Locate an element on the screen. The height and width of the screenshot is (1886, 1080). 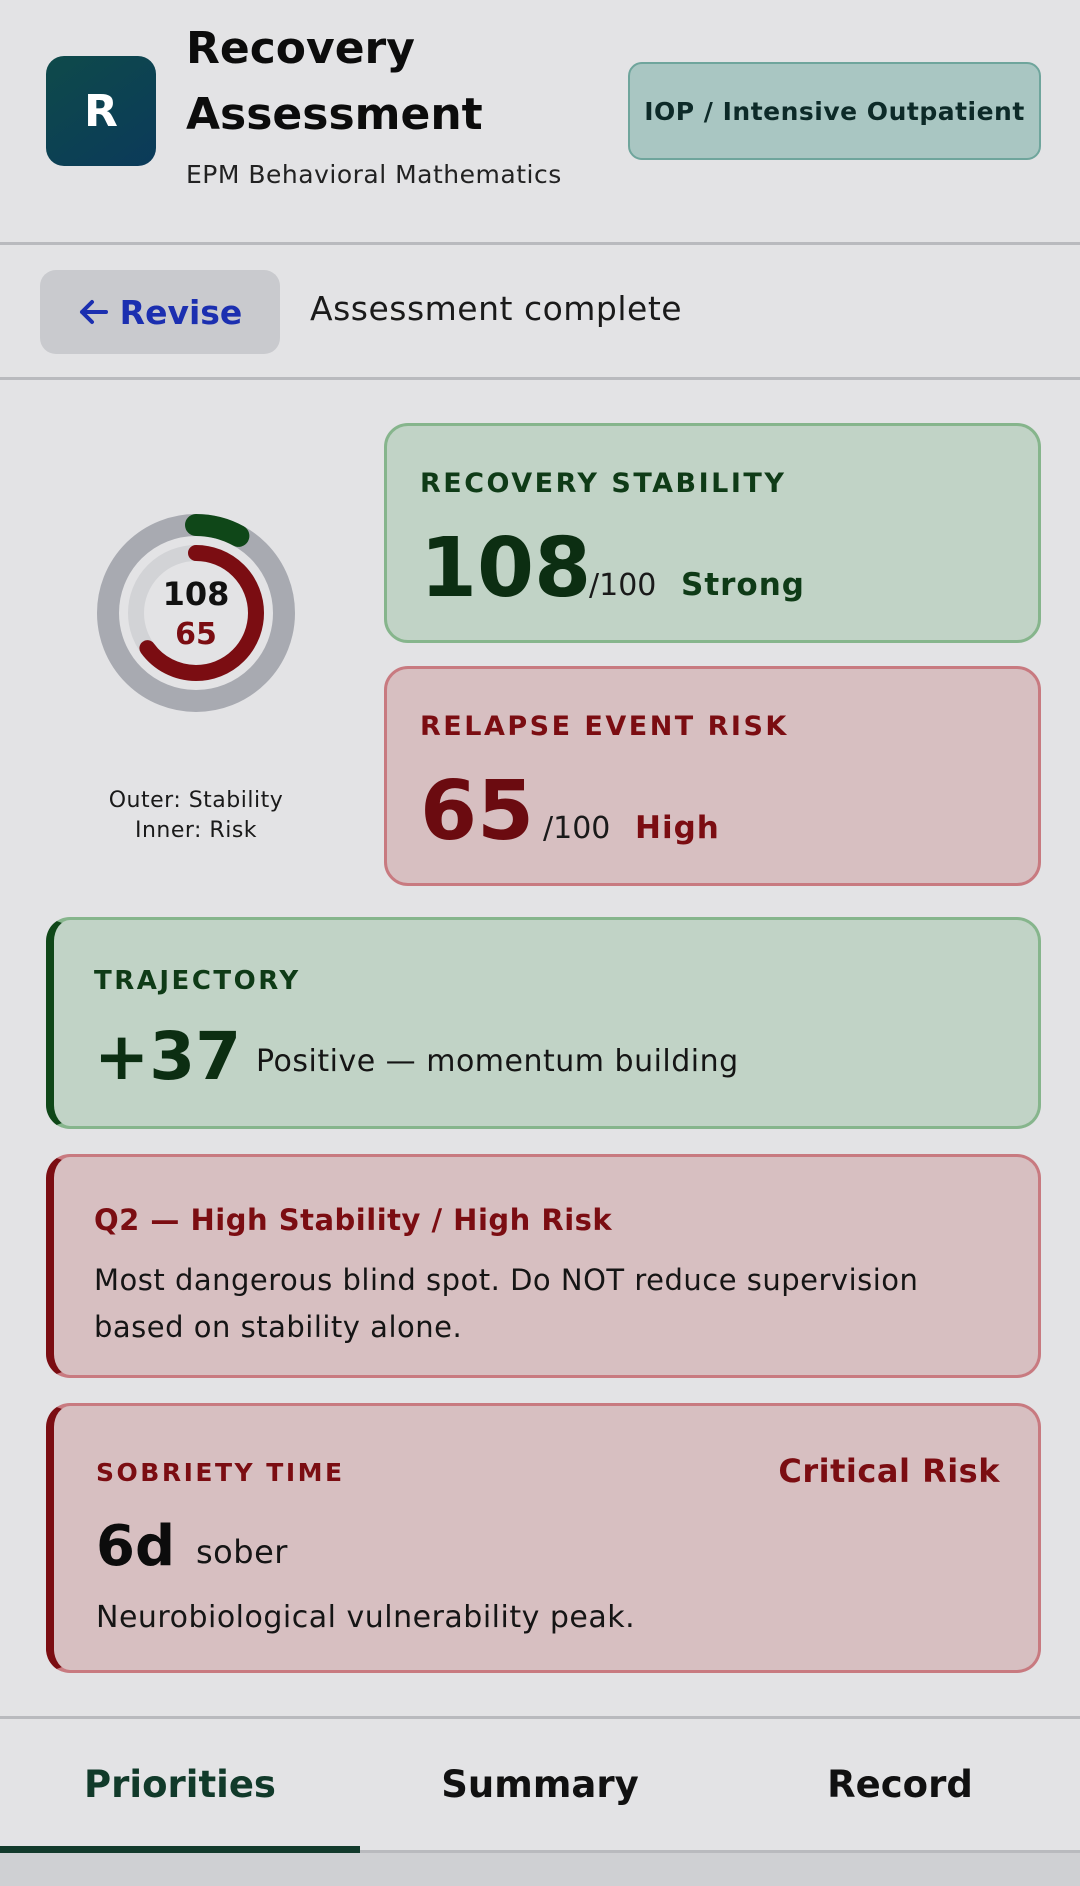
stability-label: RECOVERY STABILITY is located at coordinates (603, 483).